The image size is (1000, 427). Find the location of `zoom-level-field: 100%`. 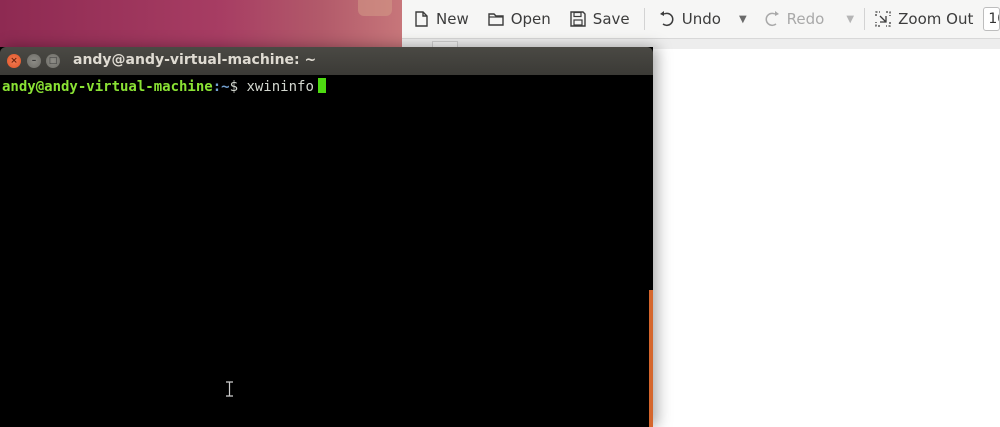

zoom-level-field: 100% is located at coordinates (991, 19).